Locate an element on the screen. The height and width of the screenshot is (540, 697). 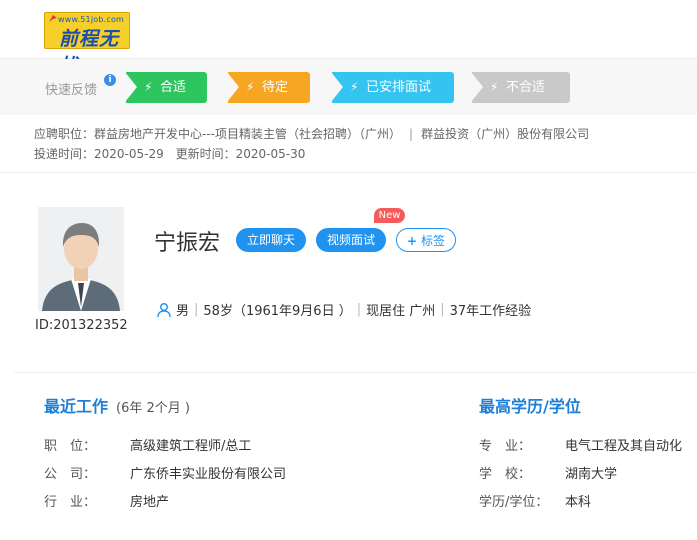
feedback-unsuitable-button: ⚡ 不合适 is located at coordinates (520, 87).